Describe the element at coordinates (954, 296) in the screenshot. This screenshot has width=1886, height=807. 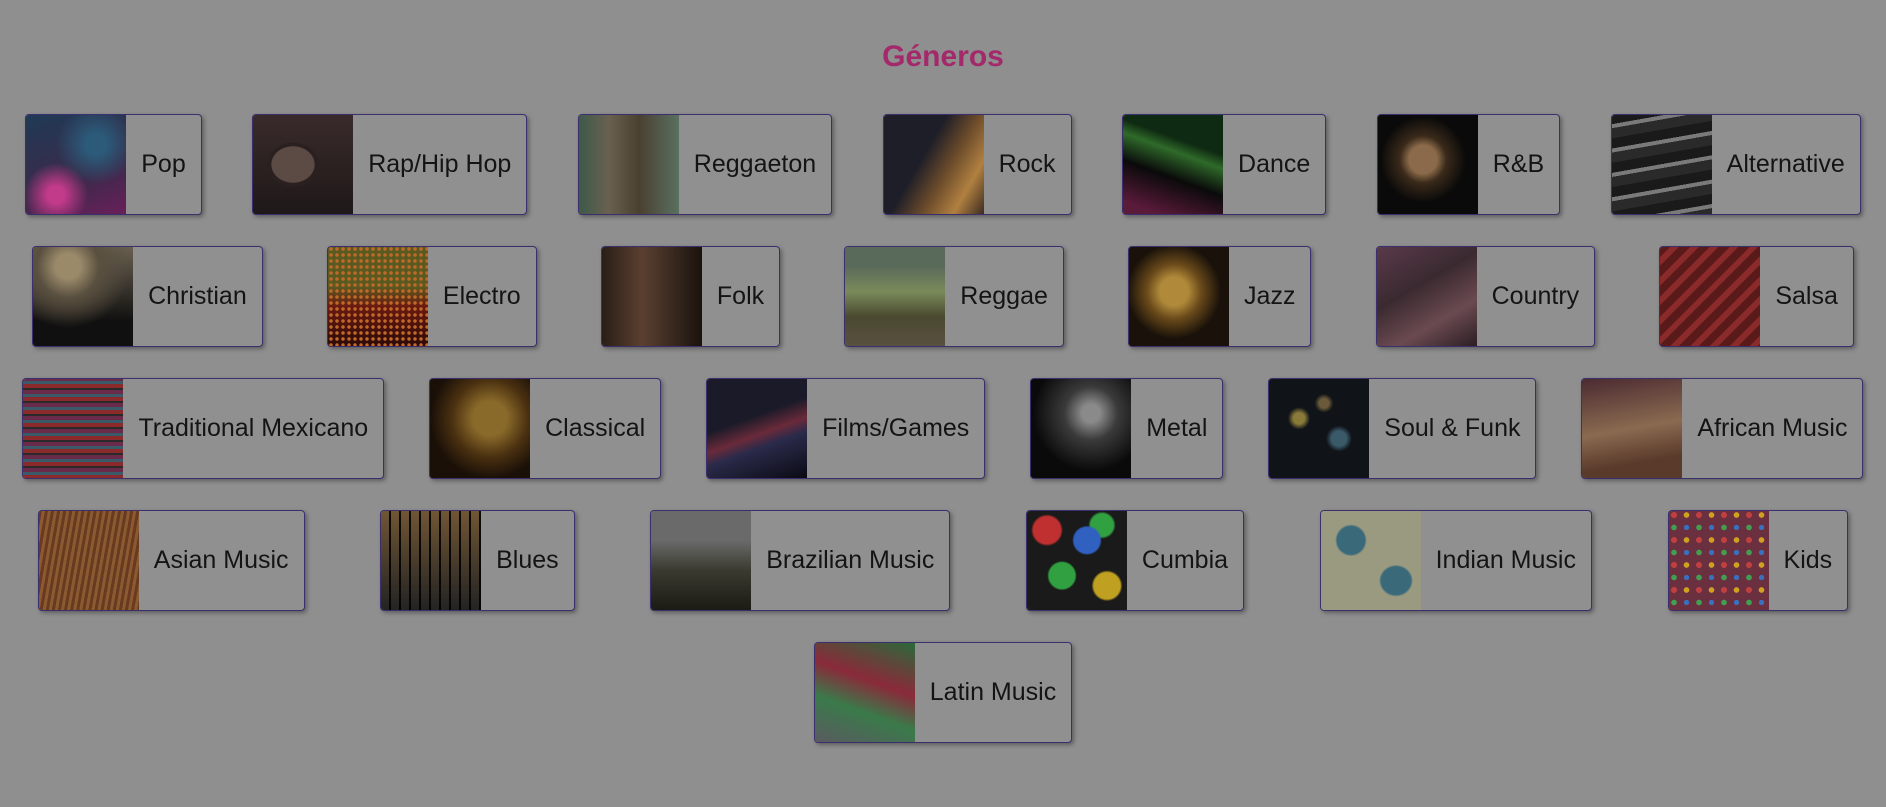
I see `genre-card-reggae: Reggae` at that location.